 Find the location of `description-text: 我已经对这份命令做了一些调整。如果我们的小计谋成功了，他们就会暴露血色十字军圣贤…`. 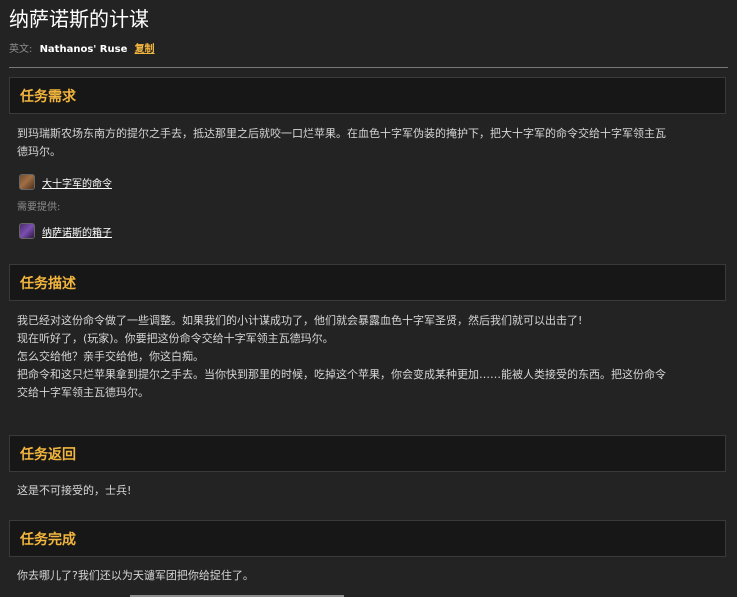

description-text: 我已经对这份命令做了一些调整。如果我们的小计谋成功了，他们就会暴露血色十字军圣贤… is located at coordinates (372, 357).